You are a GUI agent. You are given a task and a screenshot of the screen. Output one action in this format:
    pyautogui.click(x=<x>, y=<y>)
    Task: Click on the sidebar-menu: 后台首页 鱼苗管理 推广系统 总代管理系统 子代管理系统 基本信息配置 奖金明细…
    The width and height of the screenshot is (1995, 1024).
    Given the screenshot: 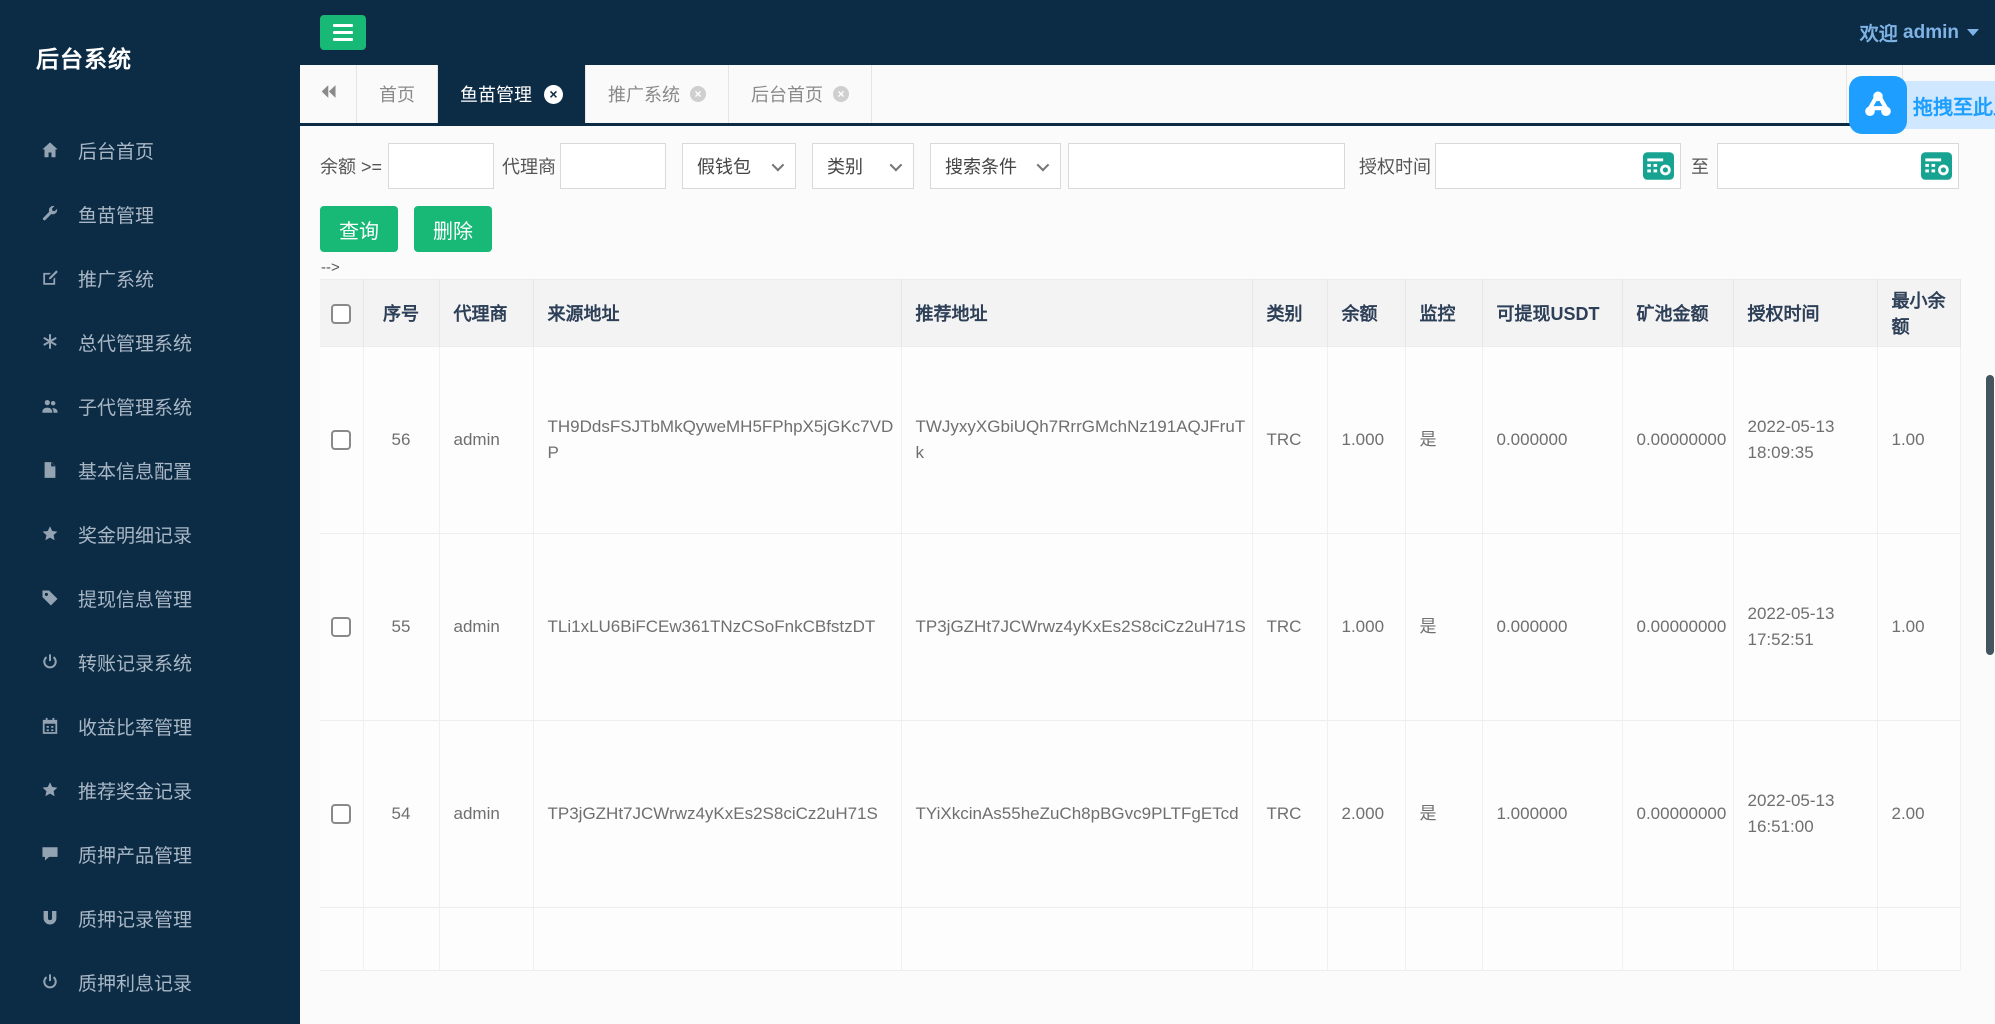 What is the action you would take?
    pyautogui.click(x=150, y=566)
    